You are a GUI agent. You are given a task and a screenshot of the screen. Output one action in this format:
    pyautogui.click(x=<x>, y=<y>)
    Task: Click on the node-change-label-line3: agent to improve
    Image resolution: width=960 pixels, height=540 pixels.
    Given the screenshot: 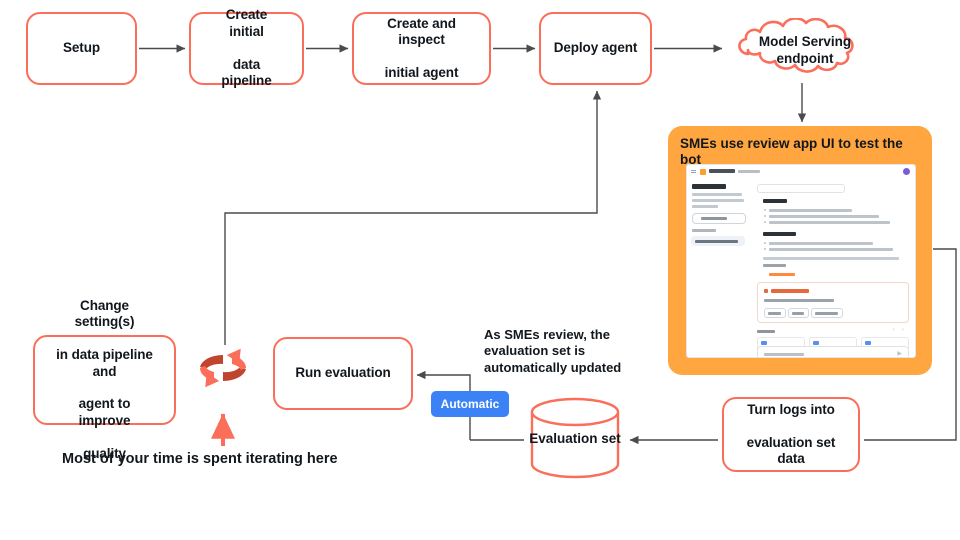 What is the action you would take?
    pyautogui.click(x=104, y=412)
    